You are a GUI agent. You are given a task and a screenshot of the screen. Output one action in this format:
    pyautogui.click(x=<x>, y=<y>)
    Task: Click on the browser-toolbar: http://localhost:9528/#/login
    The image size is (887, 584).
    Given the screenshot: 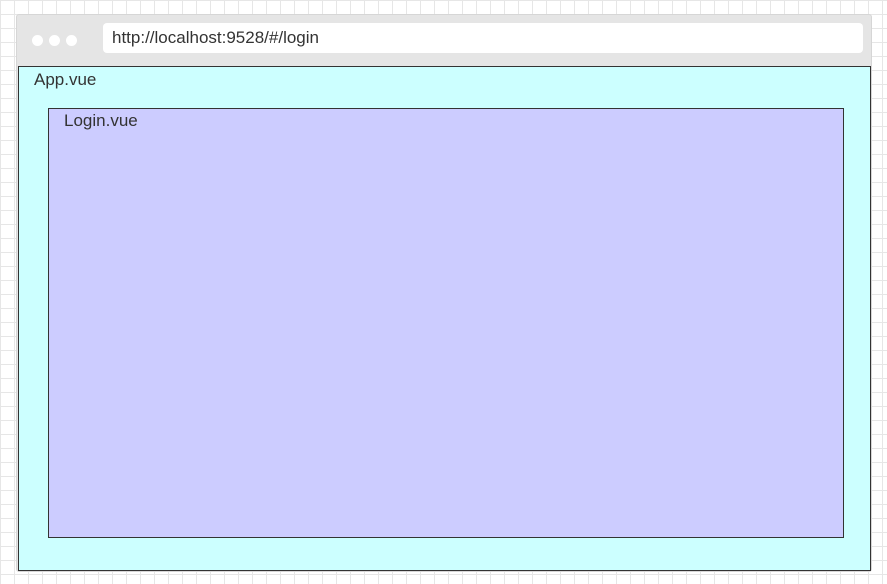 What is the action you would take?
    pyautogui.click(x=444, y=40)
    